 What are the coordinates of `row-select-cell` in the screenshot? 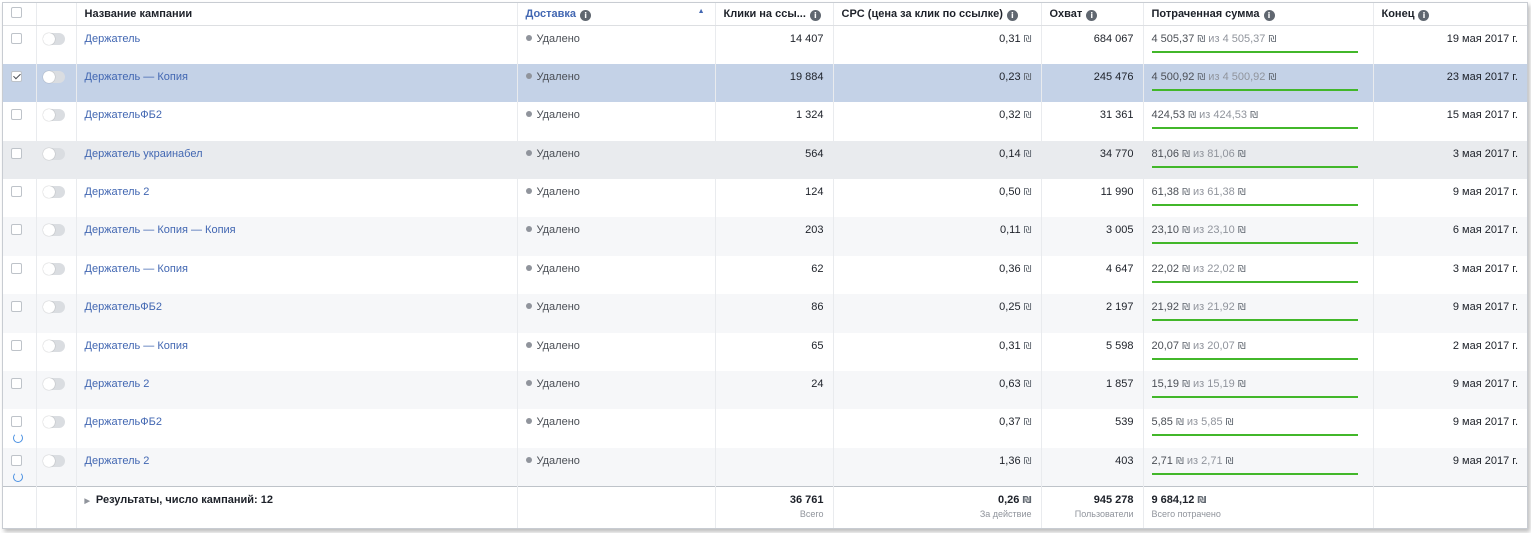 It's located at (20, 352).